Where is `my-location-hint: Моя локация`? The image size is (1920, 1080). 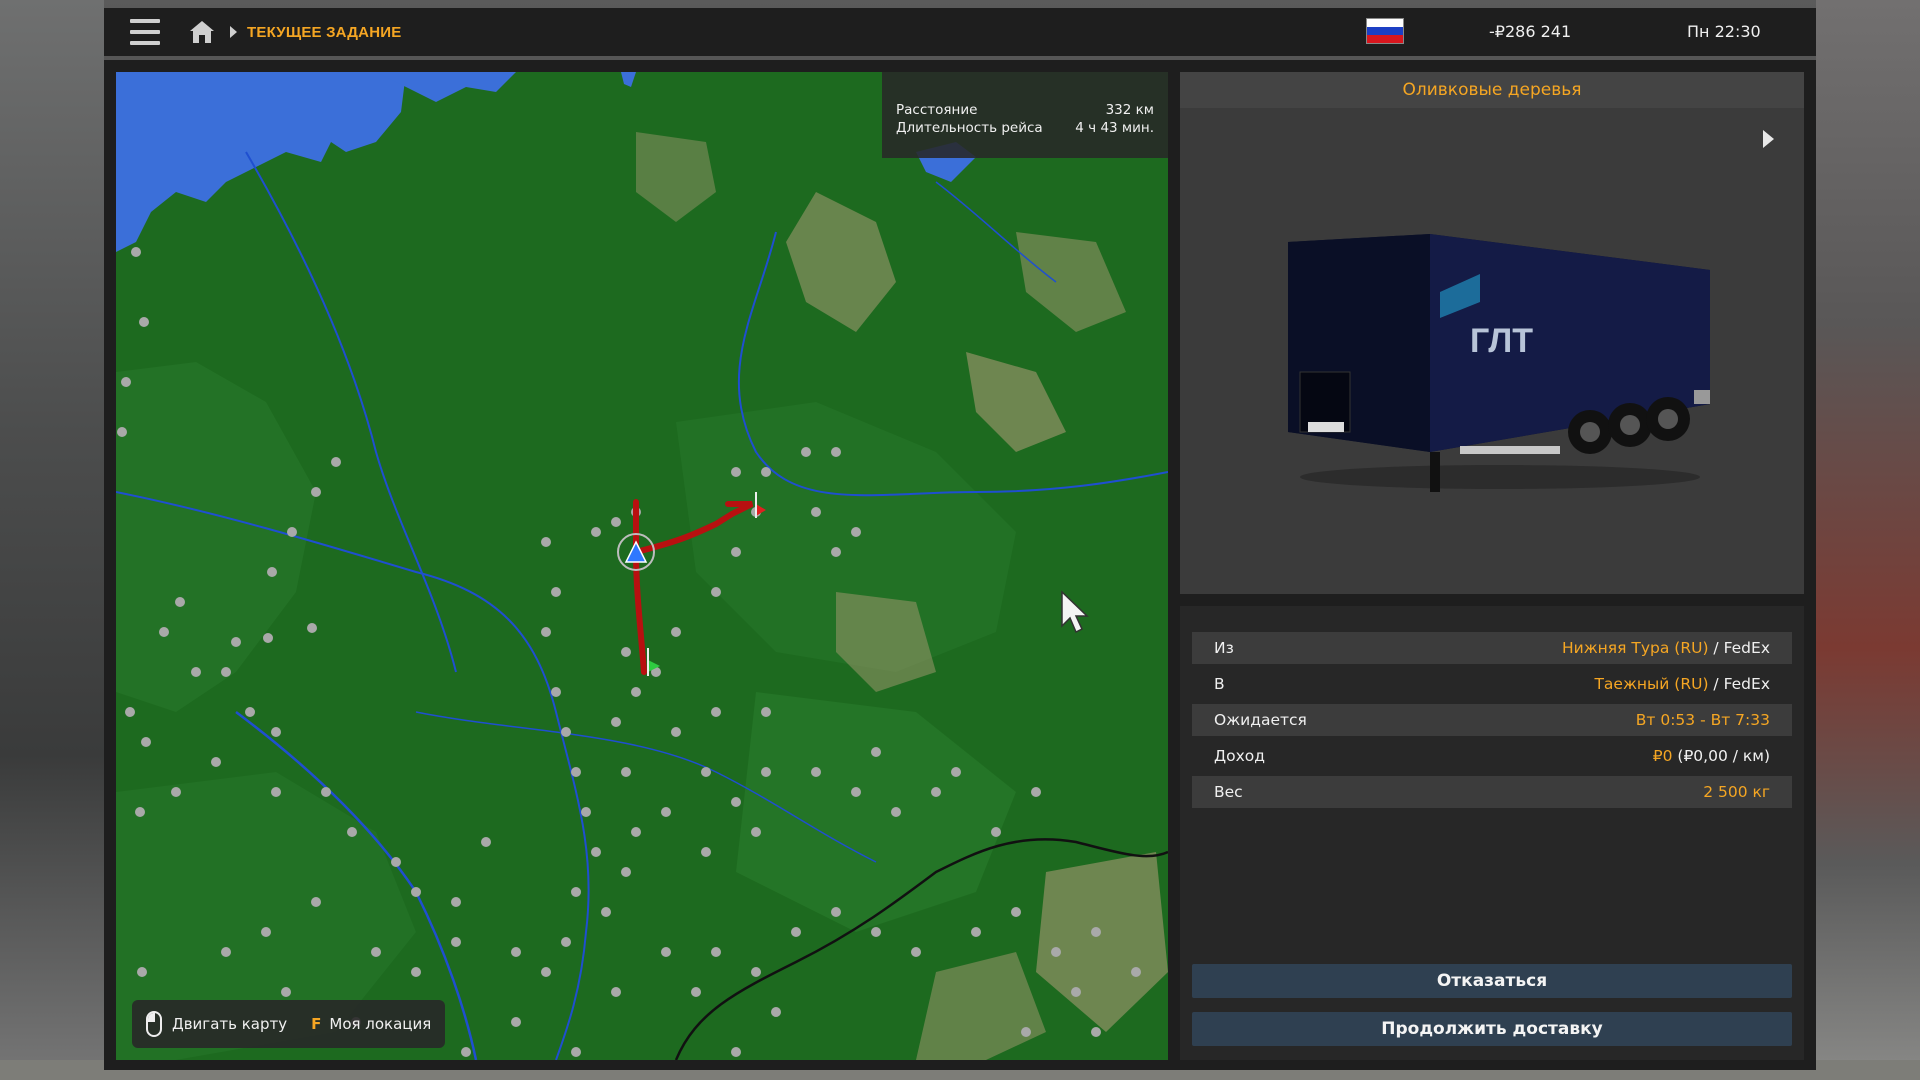 my-location-hint: Моя локация is located at coordinates (380, 1024).